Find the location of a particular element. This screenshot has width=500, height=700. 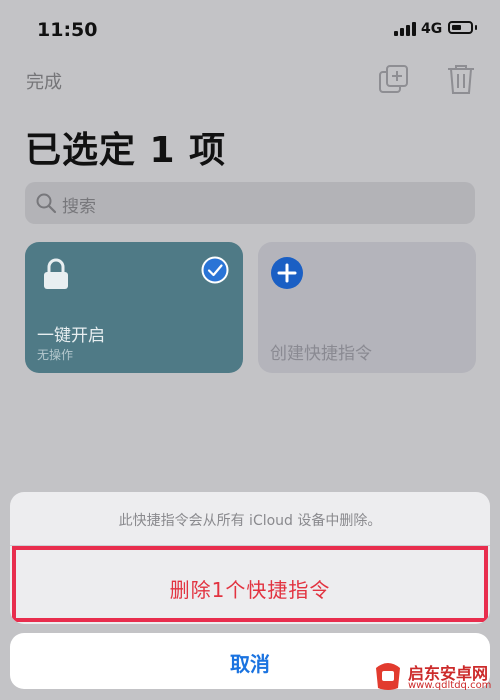

plus-icon is located at coordinates (287, 273).